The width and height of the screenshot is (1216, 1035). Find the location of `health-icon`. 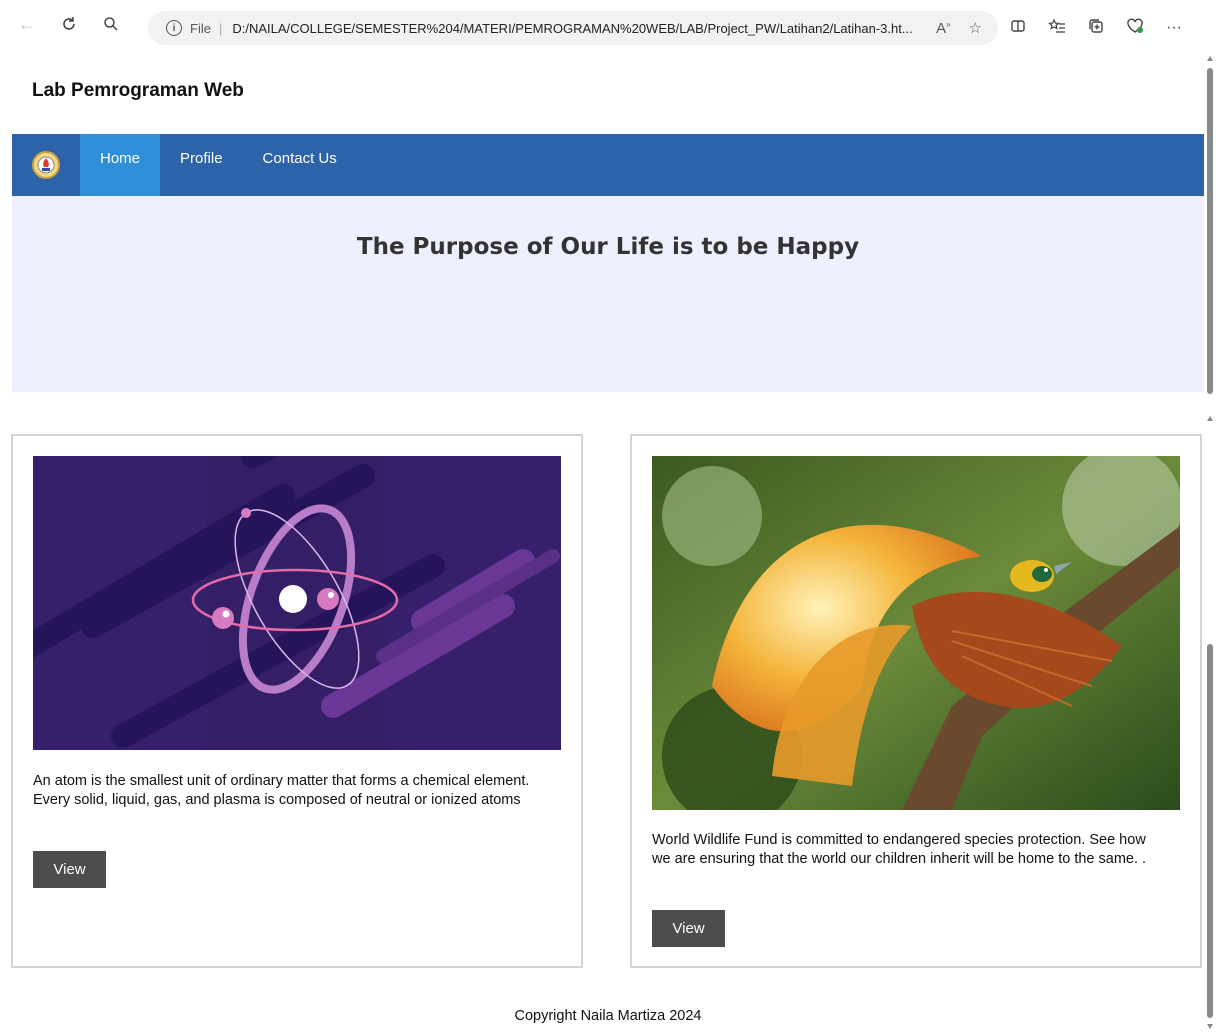

health-icon is located at coordinates (1135, 28).